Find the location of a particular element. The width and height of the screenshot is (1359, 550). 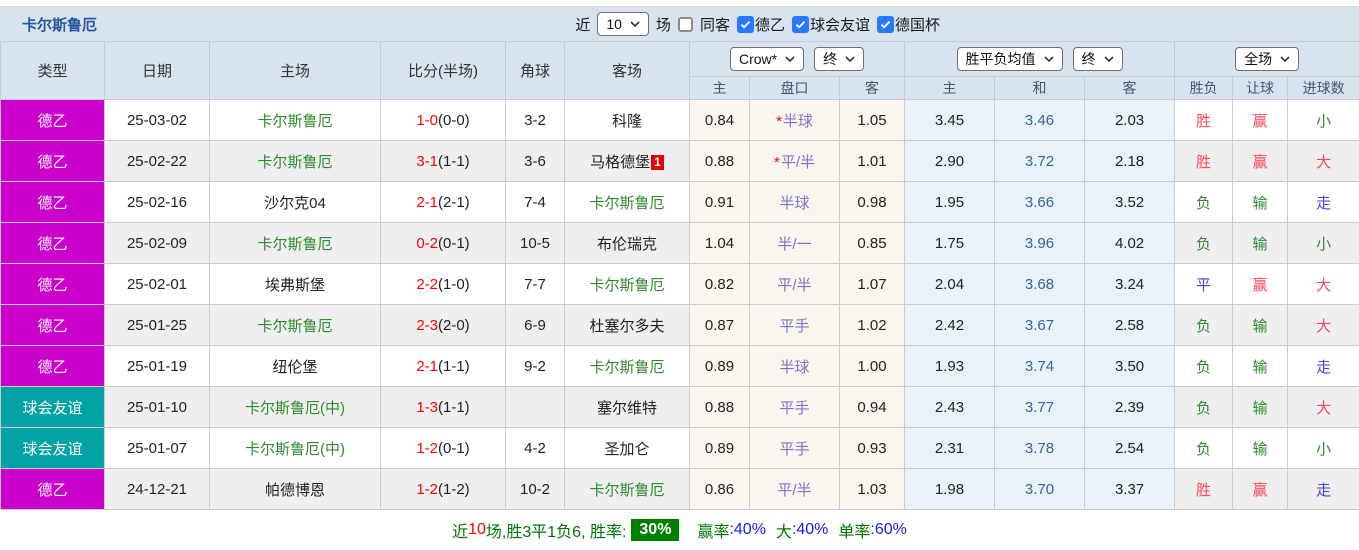

home-team-cell: 卡尔斯鲁厄(中) is located at coordinates (295, 407).